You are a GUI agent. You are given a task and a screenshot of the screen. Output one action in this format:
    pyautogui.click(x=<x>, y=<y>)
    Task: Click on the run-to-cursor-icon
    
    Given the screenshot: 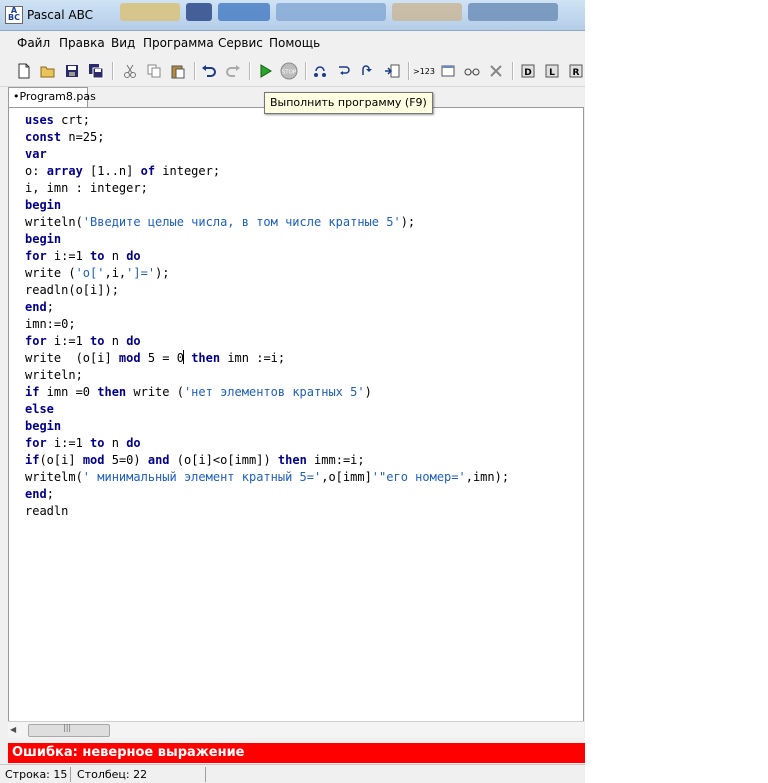 What is the action you would take?
    pyautogui.click(x=392, y=71)
    